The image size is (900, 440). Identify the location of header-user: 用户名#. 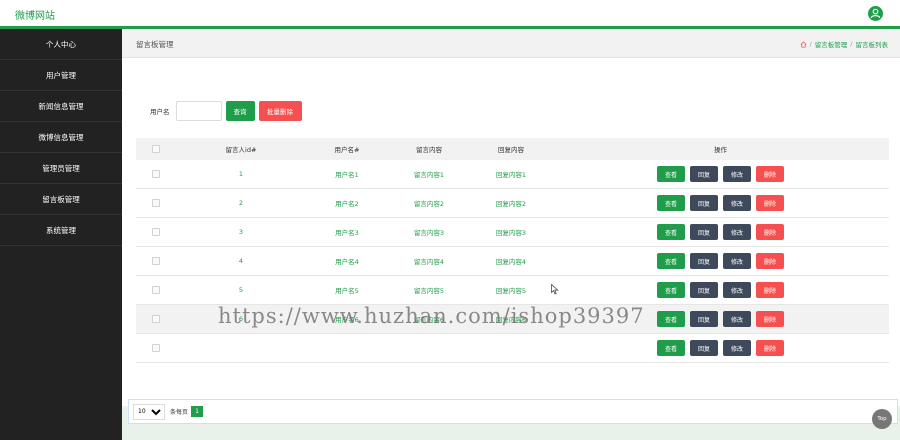
(347, 150).